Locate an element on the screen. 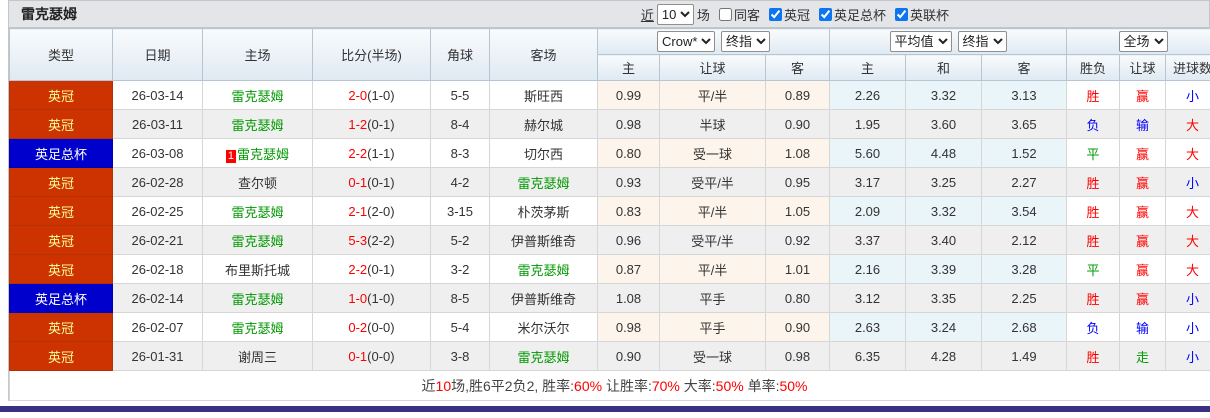  avg-draw: 4.48 is located at coordinates (943, 153).